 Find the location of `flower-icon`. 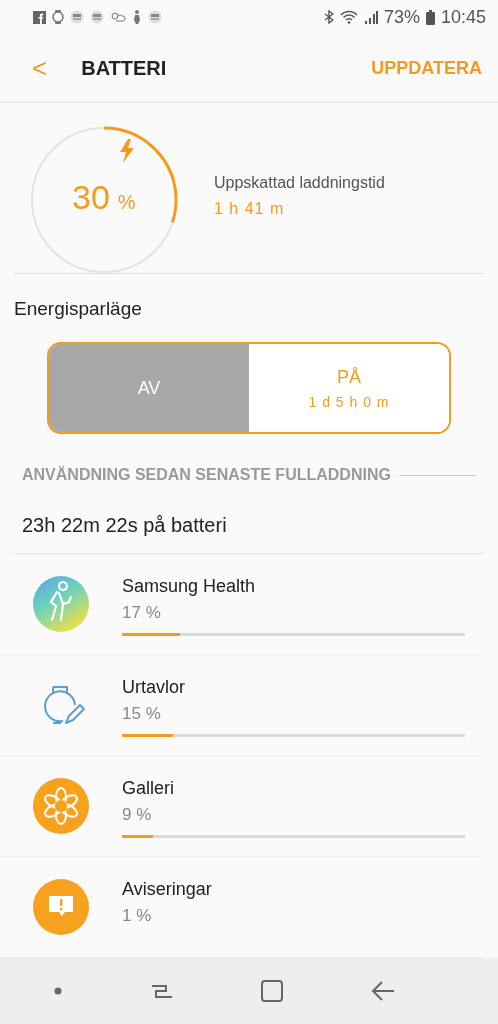

flower-icon is located at coordinates (61, 806).